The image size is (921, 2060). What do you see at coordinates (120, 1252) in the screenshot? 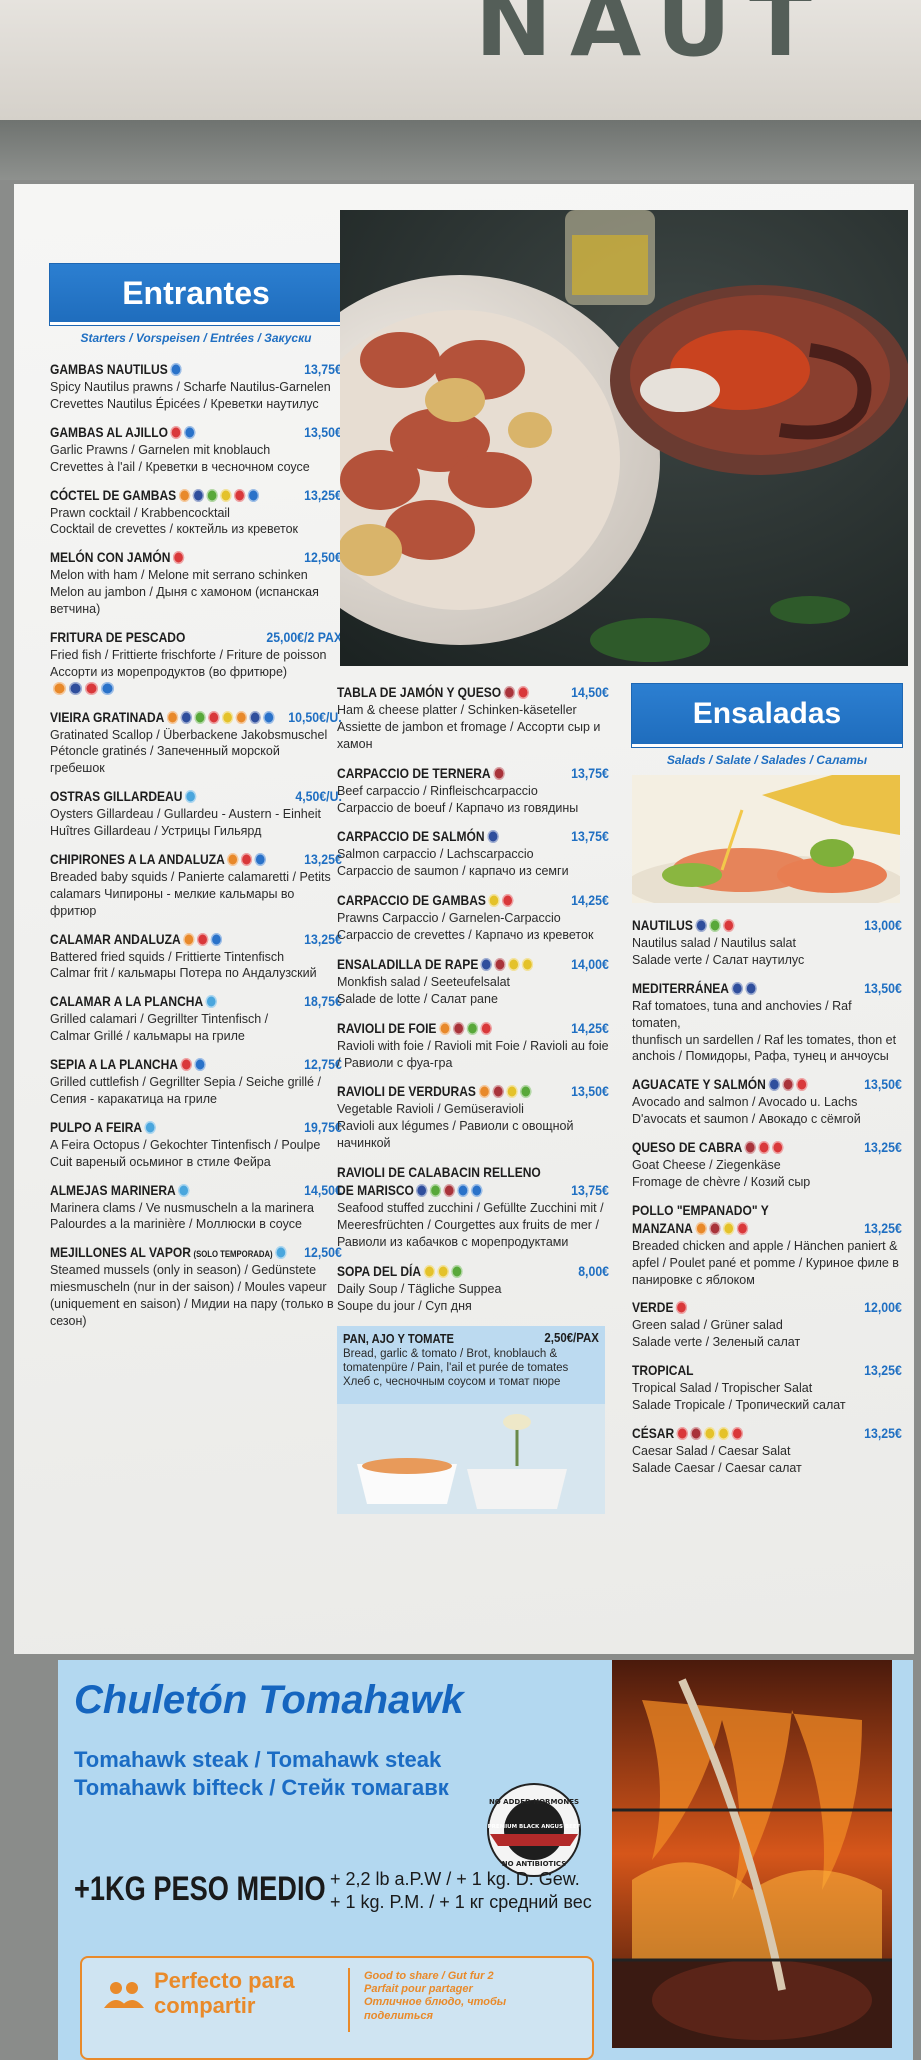
I see `item-name-text: MEJILLONES AL VAPOR` at bounding box center [120, 1252].